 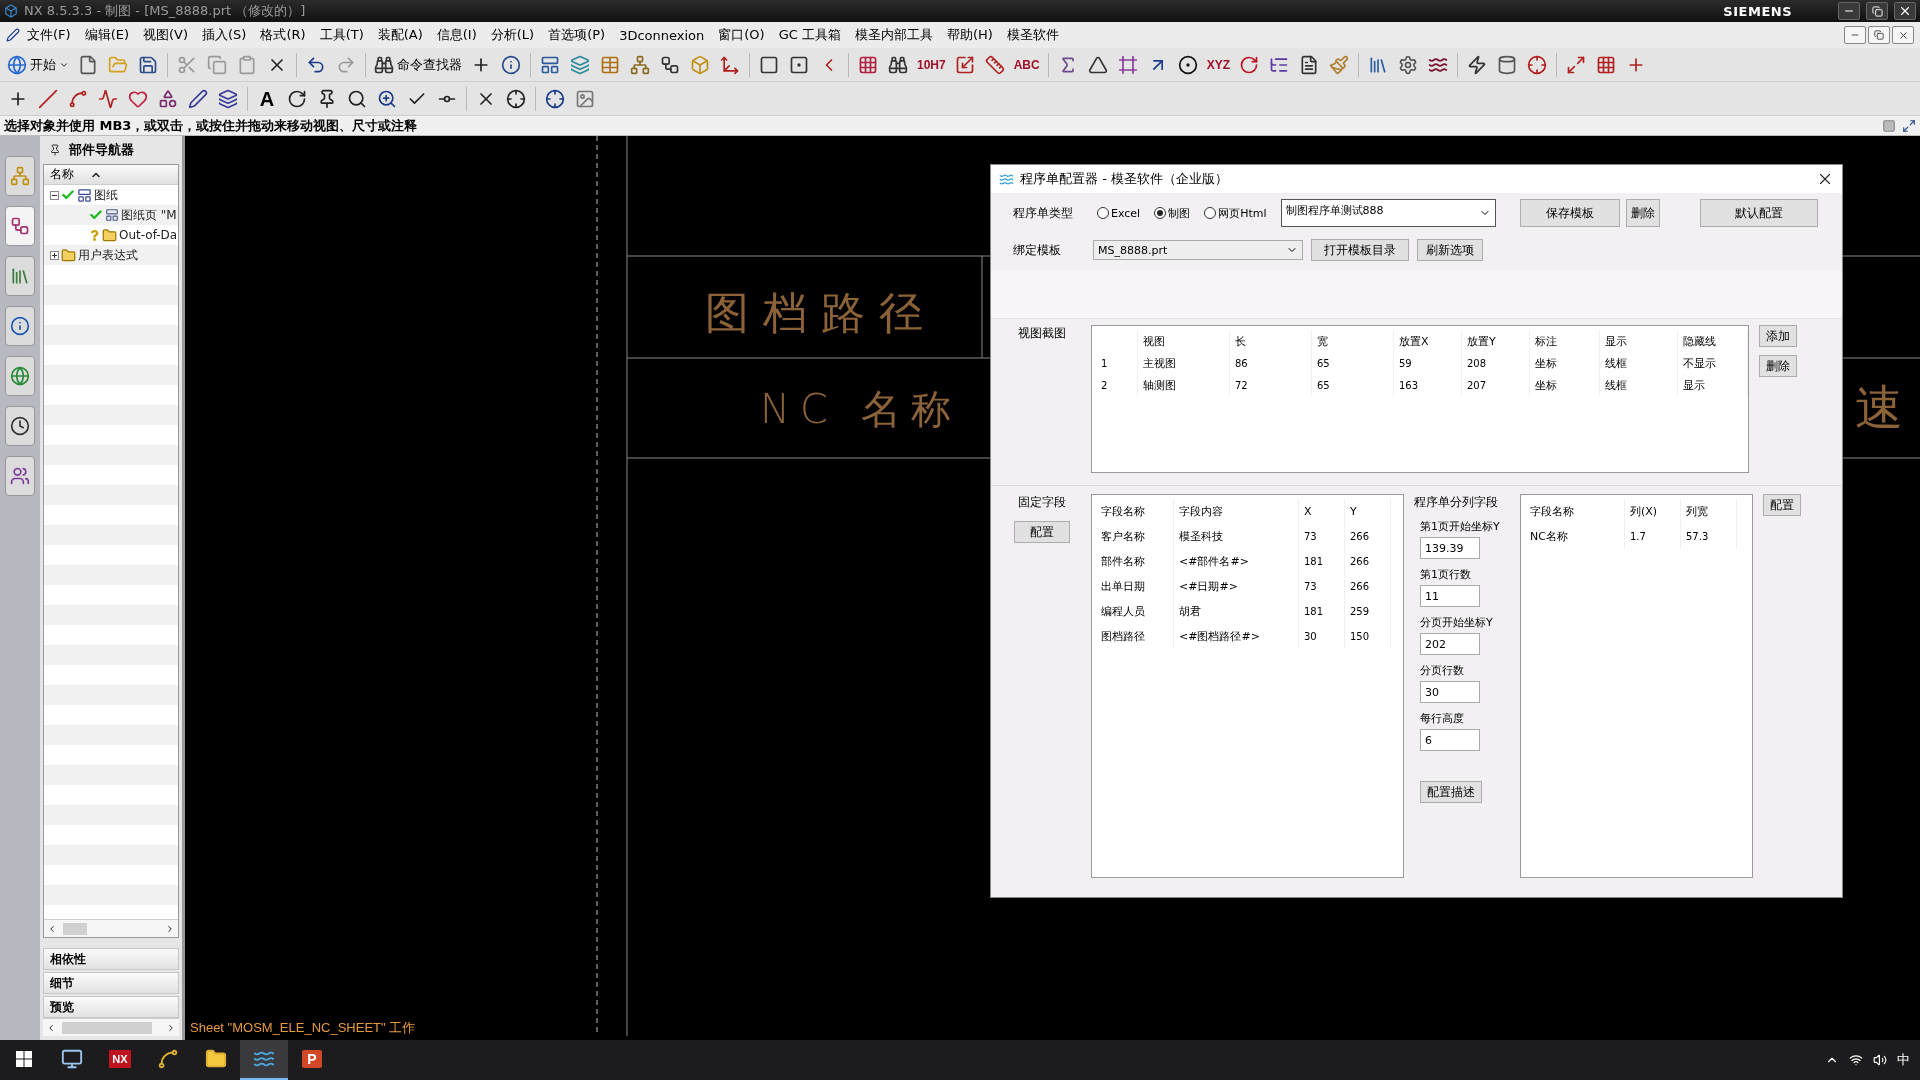 What do you see at coordinates (969, 35) in the screenshot?
I see `menu-item: 帮助(H)` at bounding box center [969, 35].